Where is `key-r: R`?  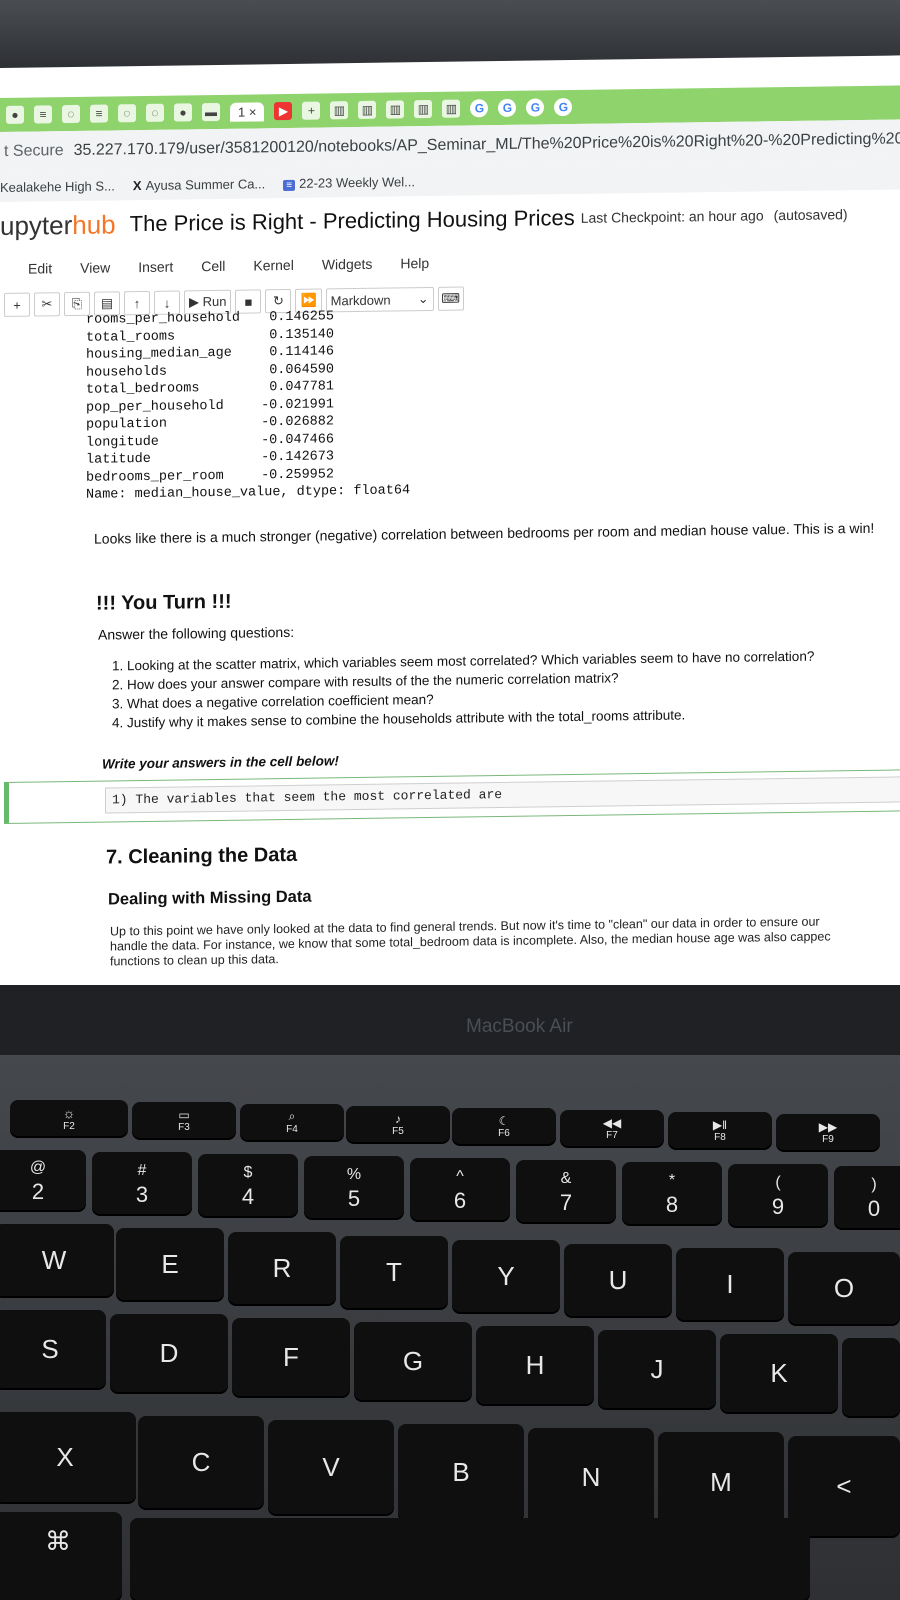 key-r: R is located at coordinates (282, 1268).